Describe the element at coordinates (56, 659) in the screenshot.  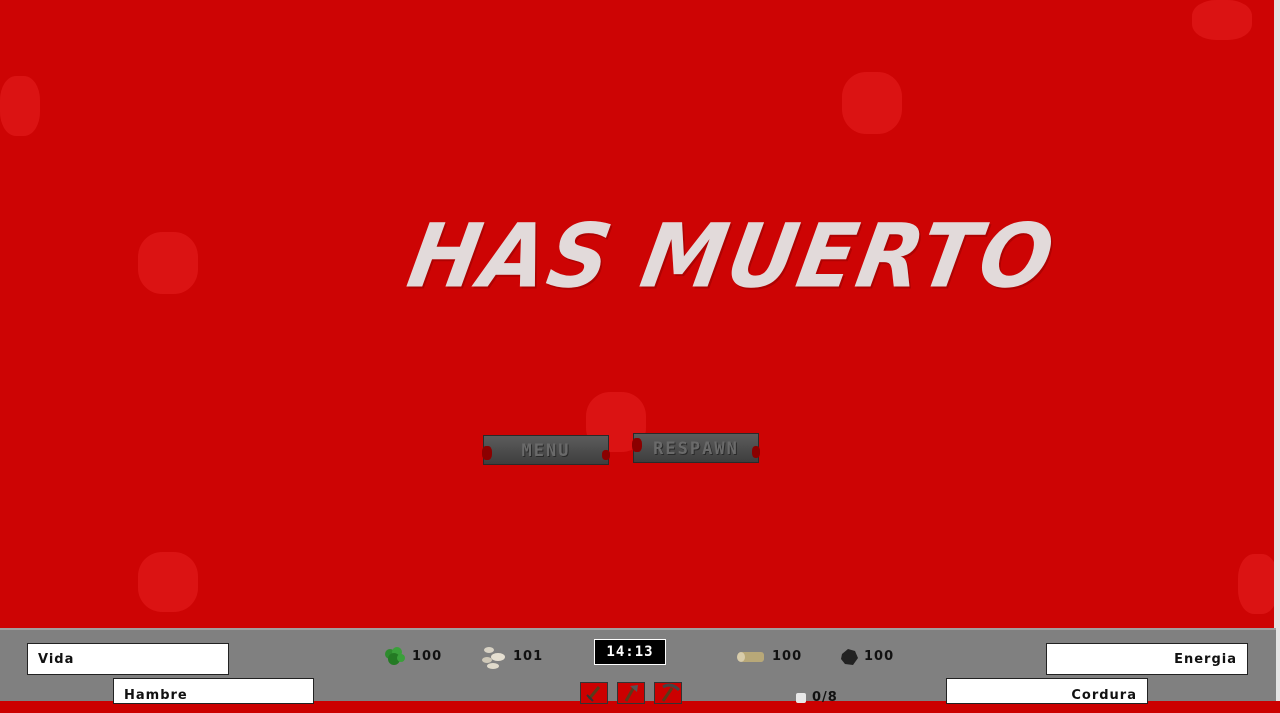
I see `vida-label: Vida` at that location.